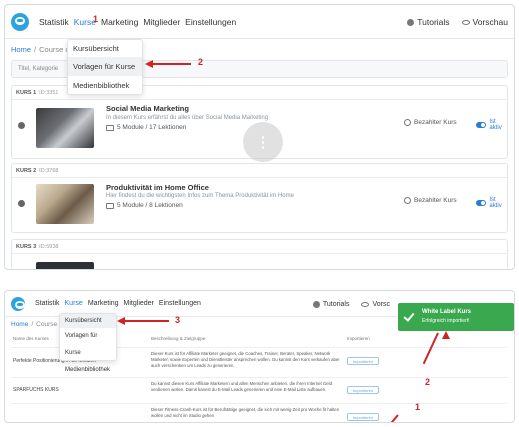 Image resolution: width=519 pixels, height=427 pixels. I want to click on course-name: SPARFUCHS KURS, so click(36, 390).